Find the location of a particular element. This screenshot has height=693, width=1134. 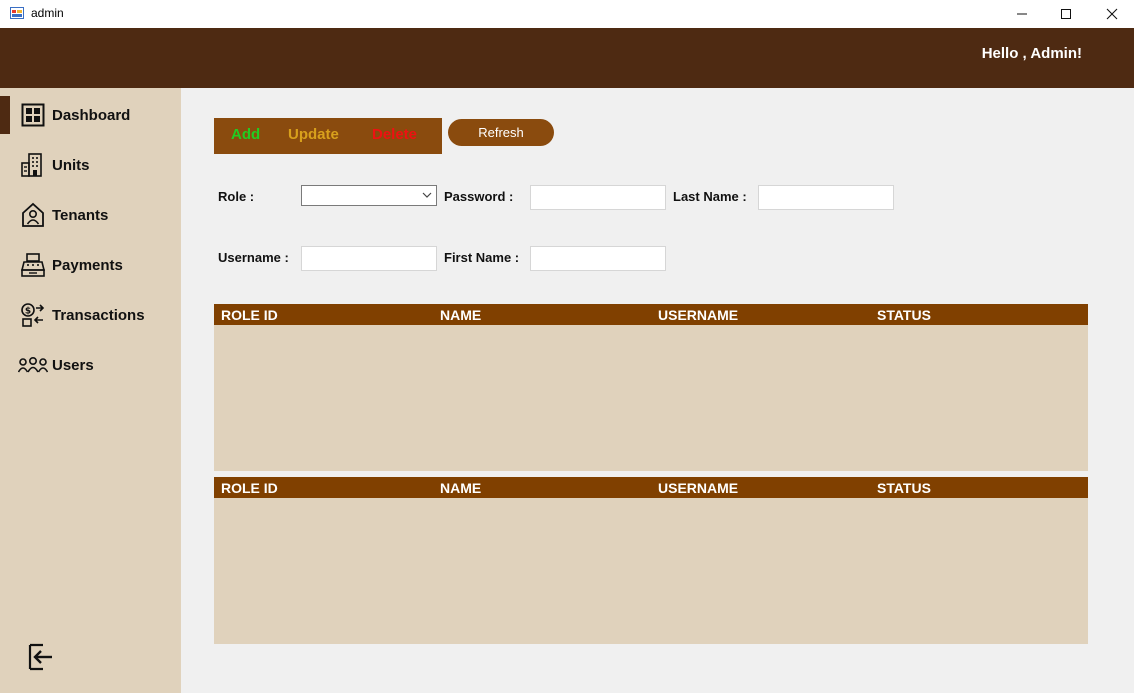

logout-button is located at coordinates (41, 657).